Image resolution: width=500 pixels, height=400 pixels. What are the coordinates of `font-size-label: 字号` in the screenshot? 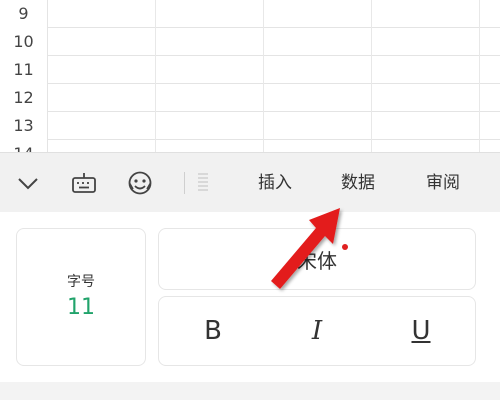 It's located at (81, 282).